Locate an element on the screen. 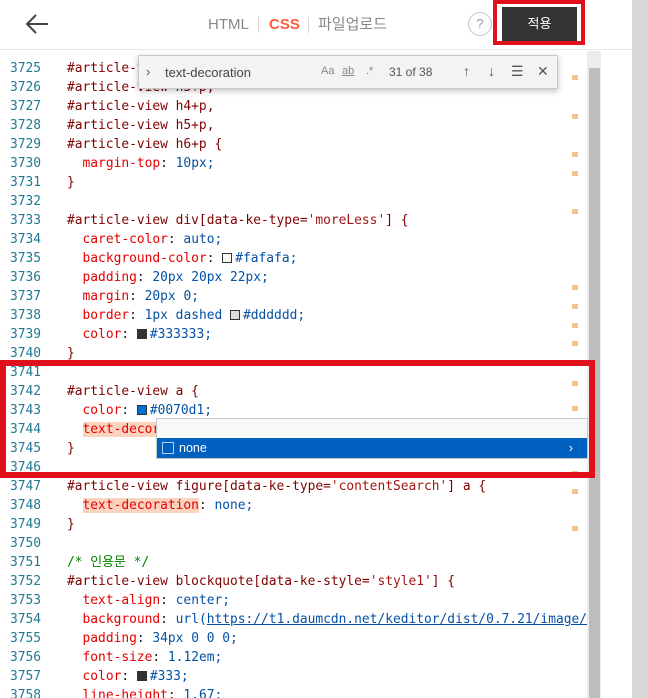 The height and width of the screenshot is (698, 647). code-line: 3728 #article-view h5+p, is located at coordinates (300, 125).